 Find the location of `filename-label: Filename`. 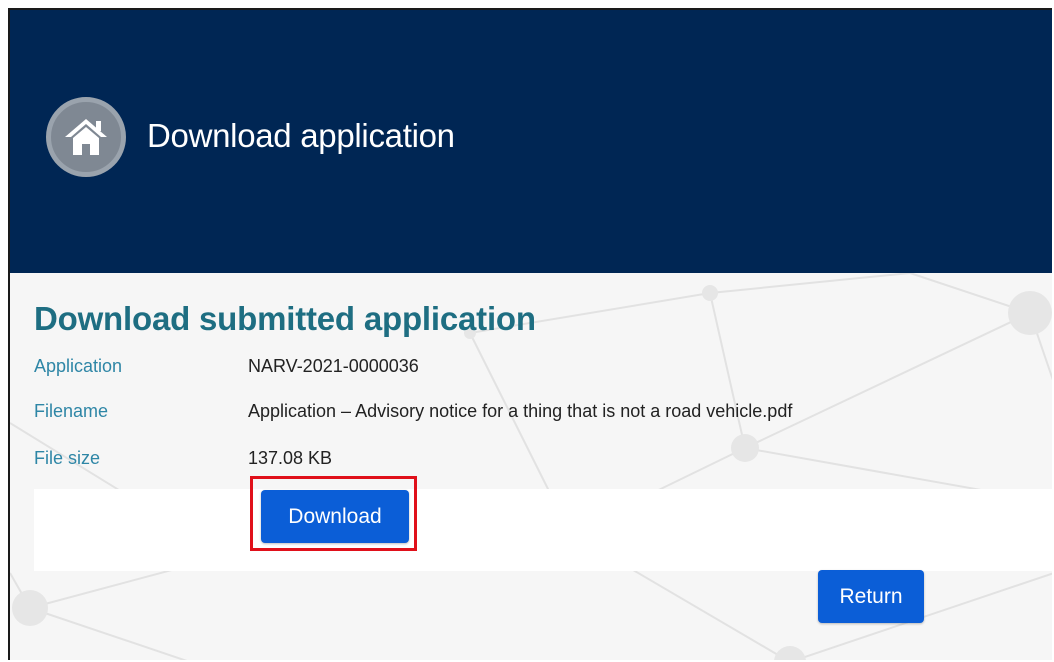

filename-label: Filename is located at coordinates (71, 411).